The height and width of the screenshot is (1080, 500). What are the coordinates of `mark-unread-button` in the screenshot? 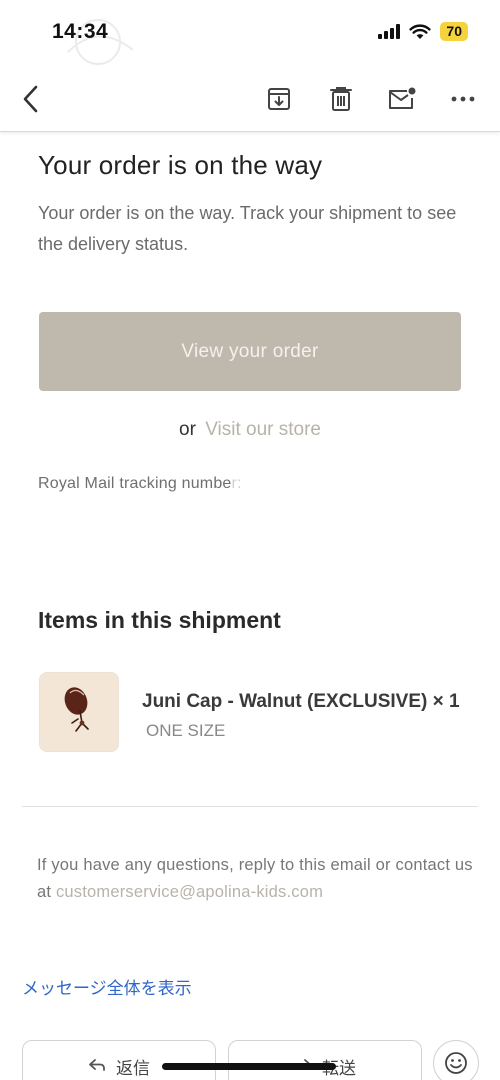 It's located at (402, 99).